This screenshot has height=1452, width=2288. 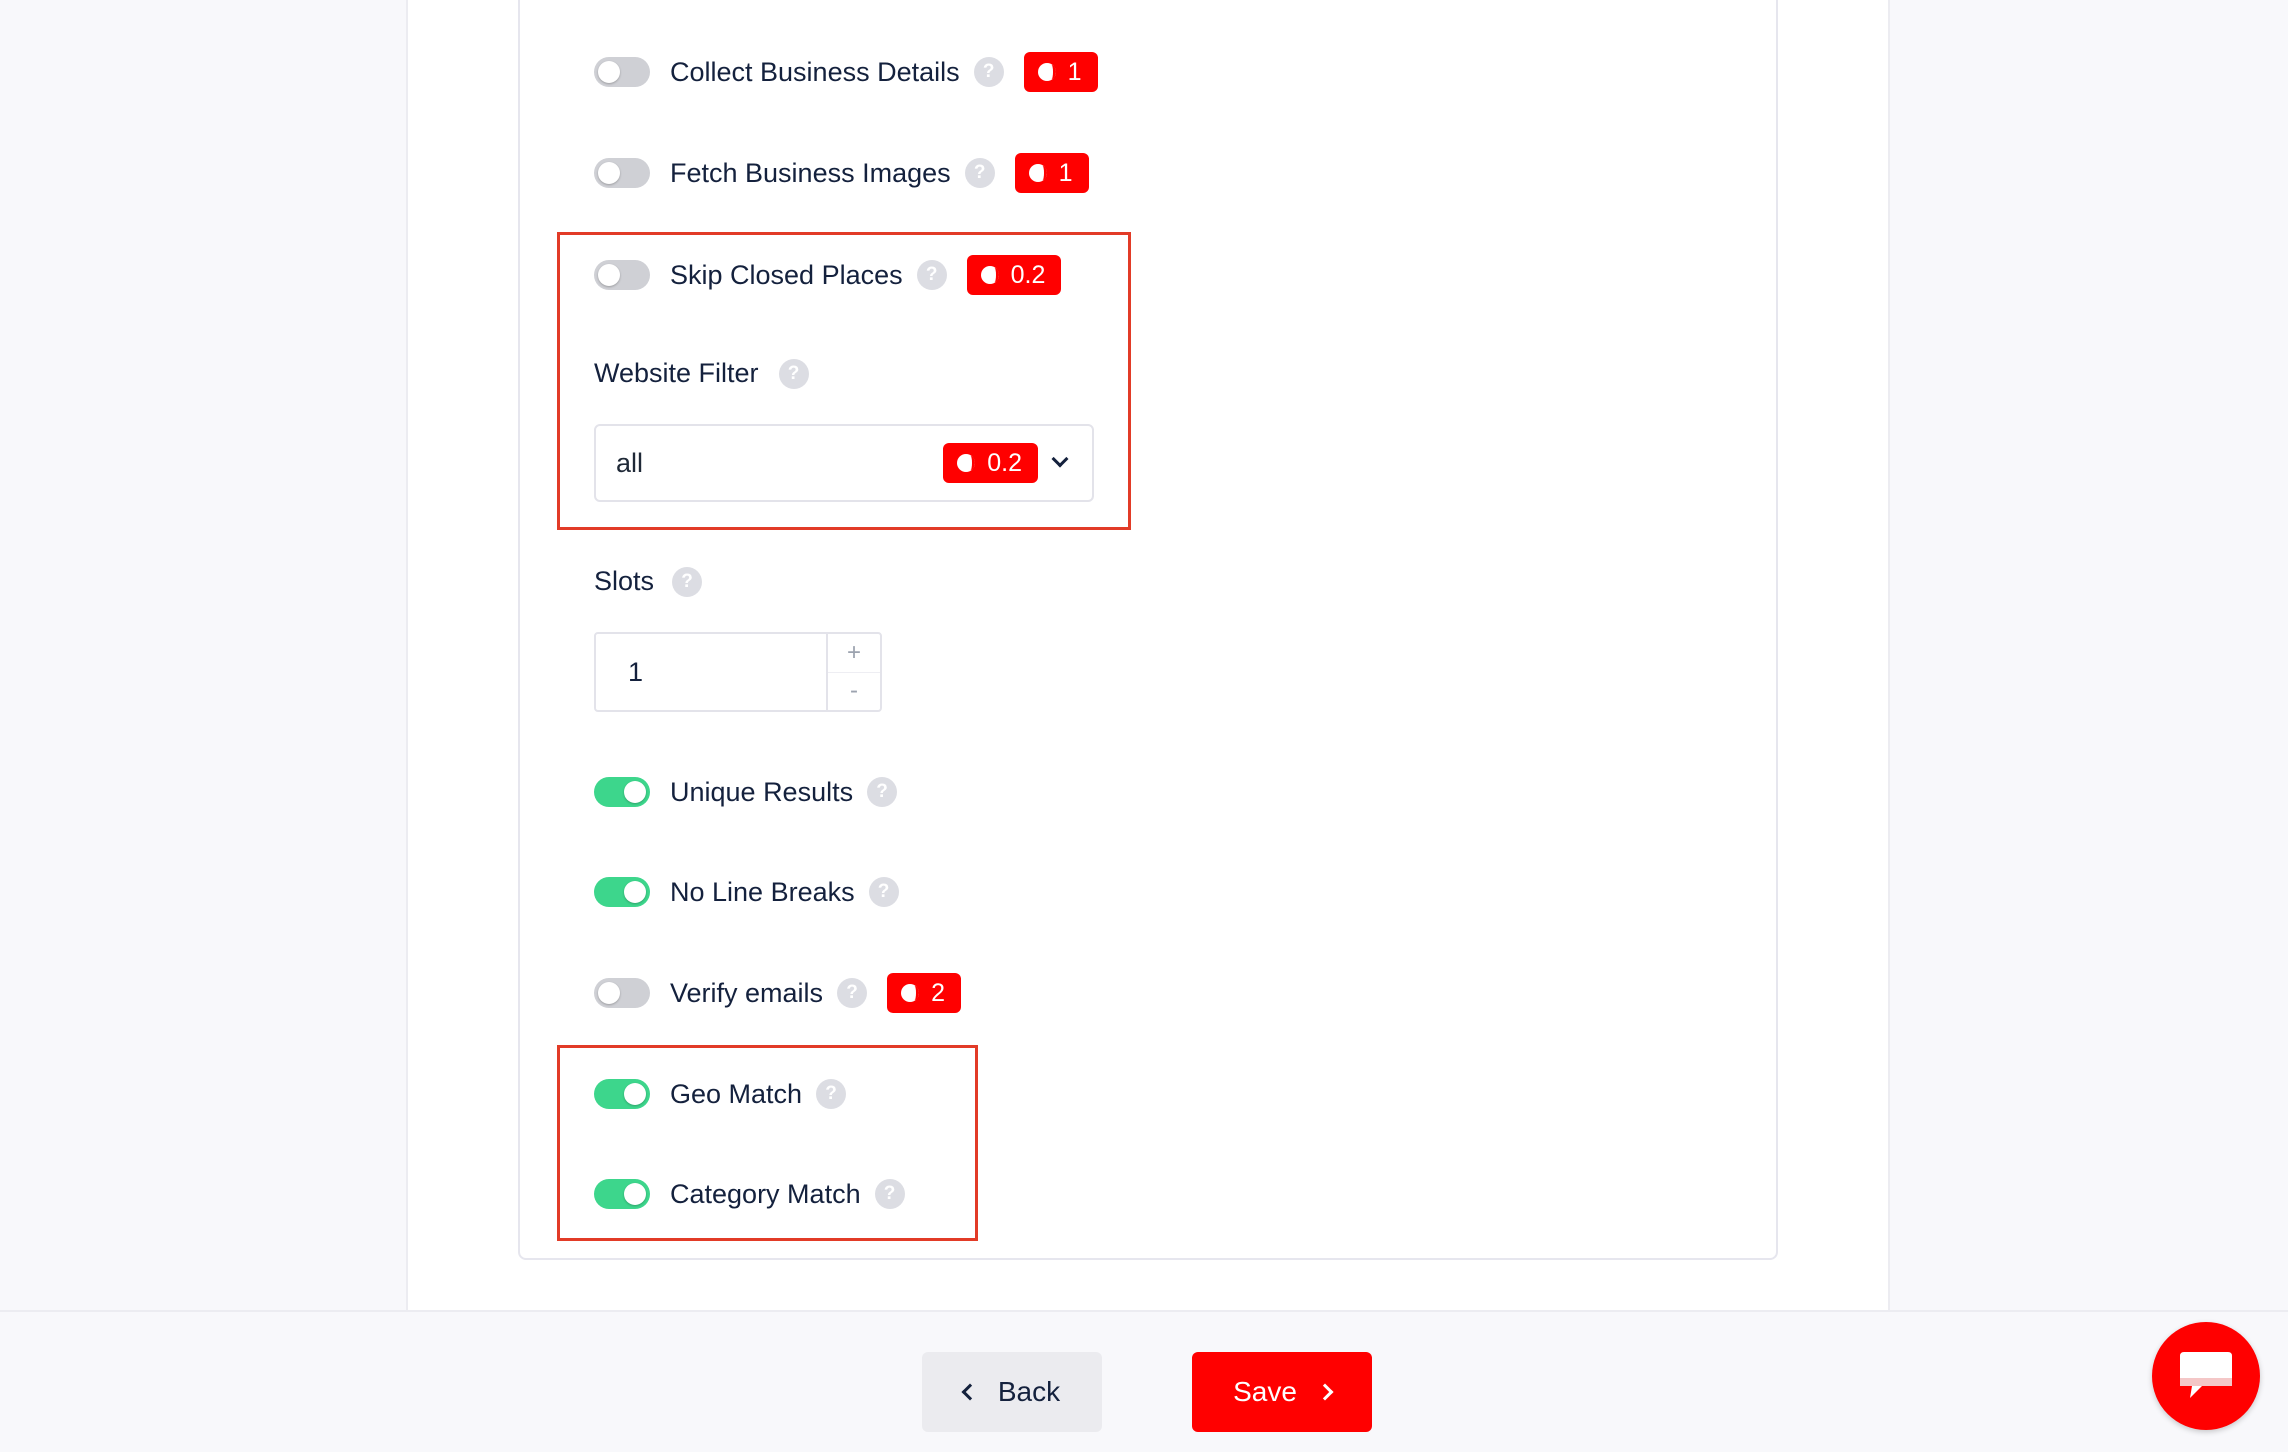 I want to click on option-unique-results: Unique Results ?, so click(x=746, y=792).